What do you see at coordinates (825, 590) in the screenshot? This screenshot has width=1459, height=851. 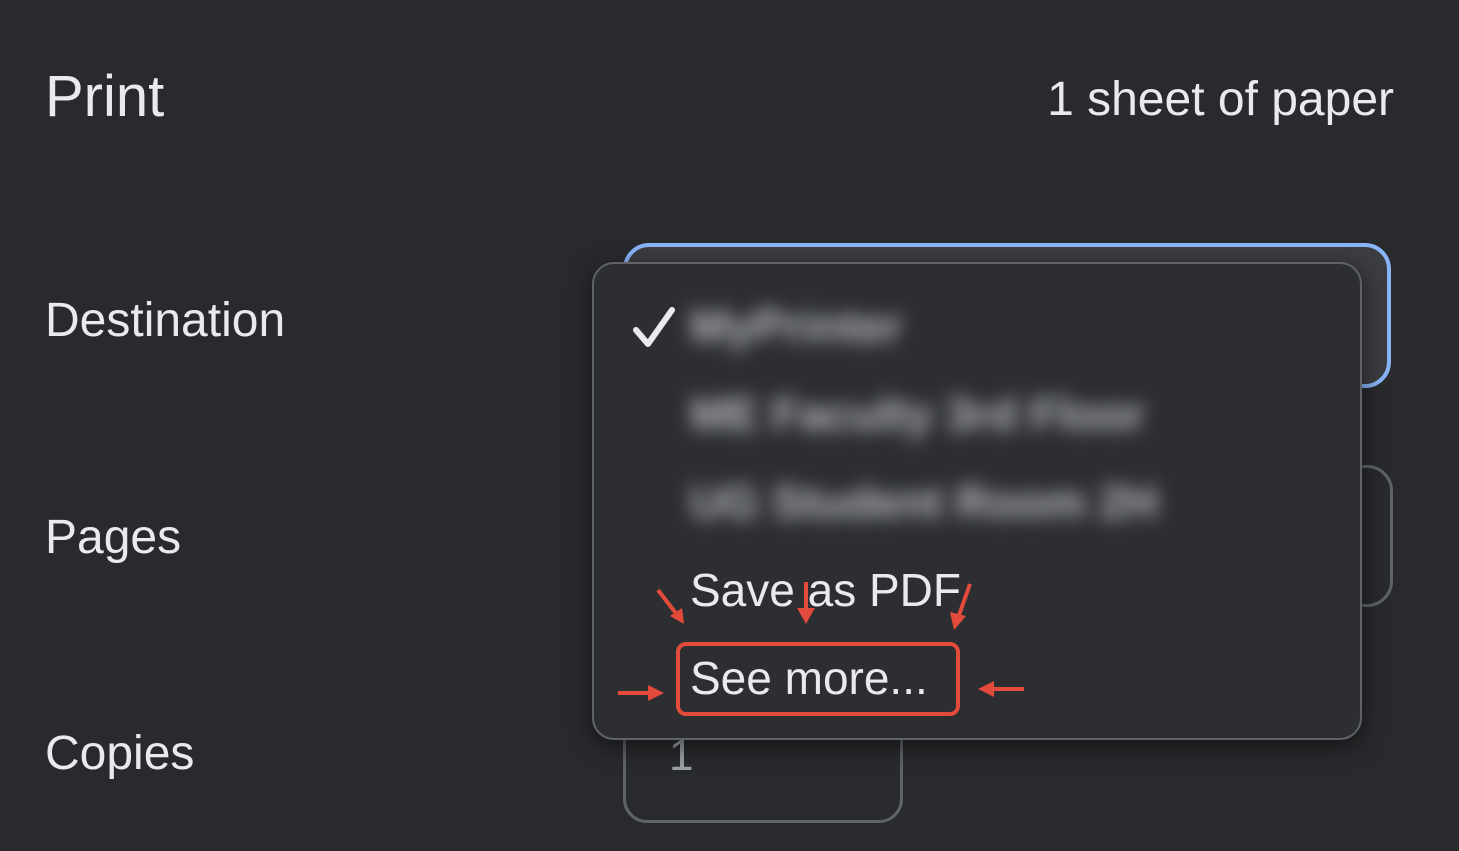 I see `dropdown-option-save-as-pdf: Save as PDF` at bounding box center [825, 590].